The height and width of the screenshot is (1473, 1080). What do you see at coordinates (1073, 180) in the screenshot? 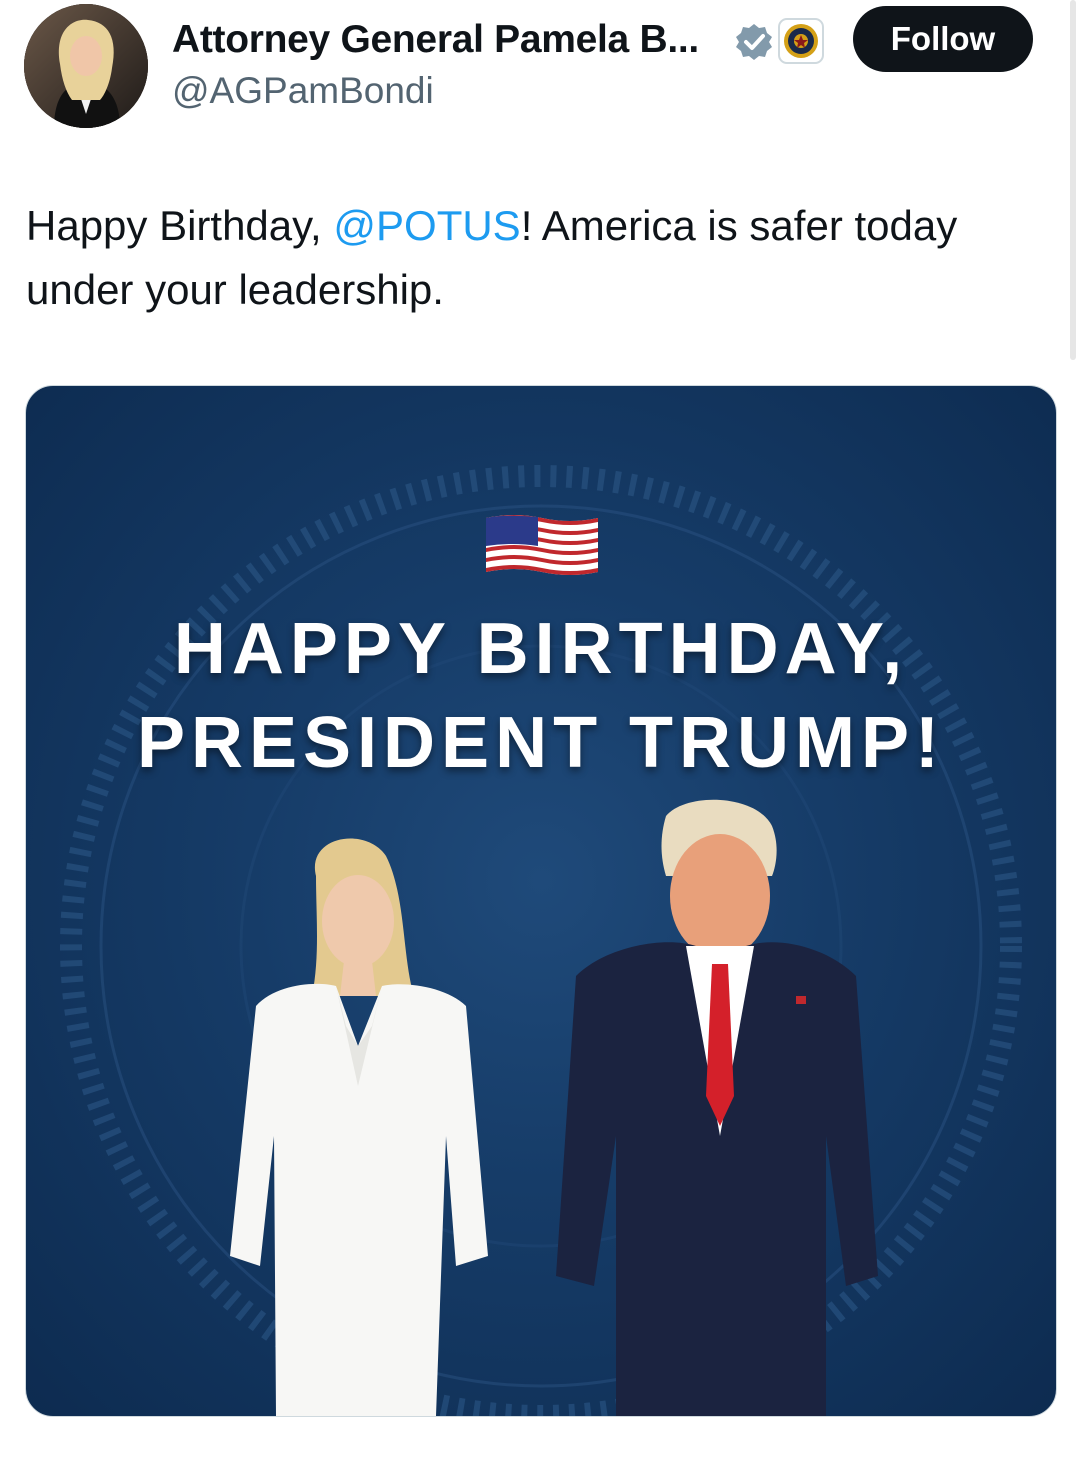
I see `scrollbar` at bounding box center [1073, 180].